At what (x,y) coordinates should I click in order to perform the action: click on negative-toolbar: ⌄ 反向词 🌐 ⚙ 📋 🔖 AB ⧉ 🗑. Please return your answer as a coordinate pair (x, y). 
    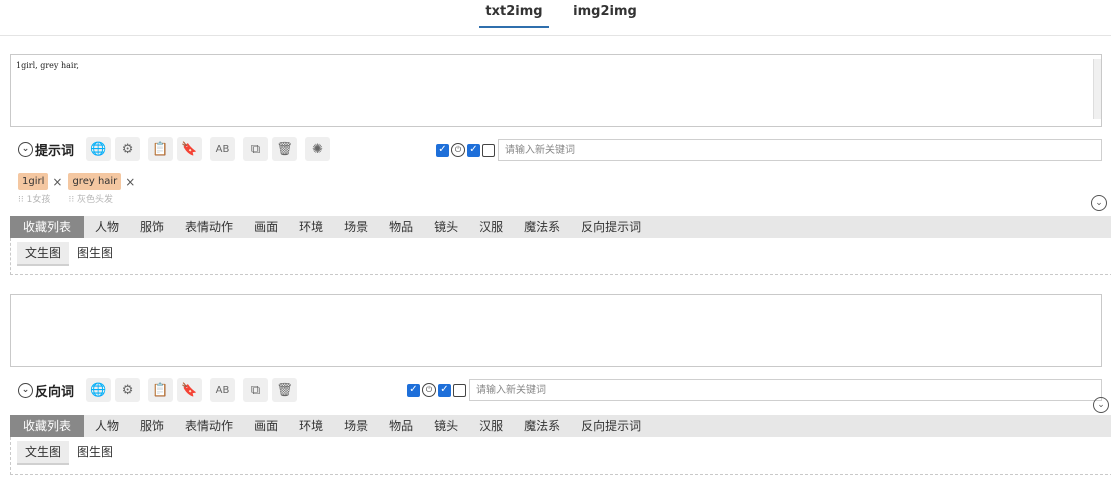
    Looking at the image, I should click on (161, 390).